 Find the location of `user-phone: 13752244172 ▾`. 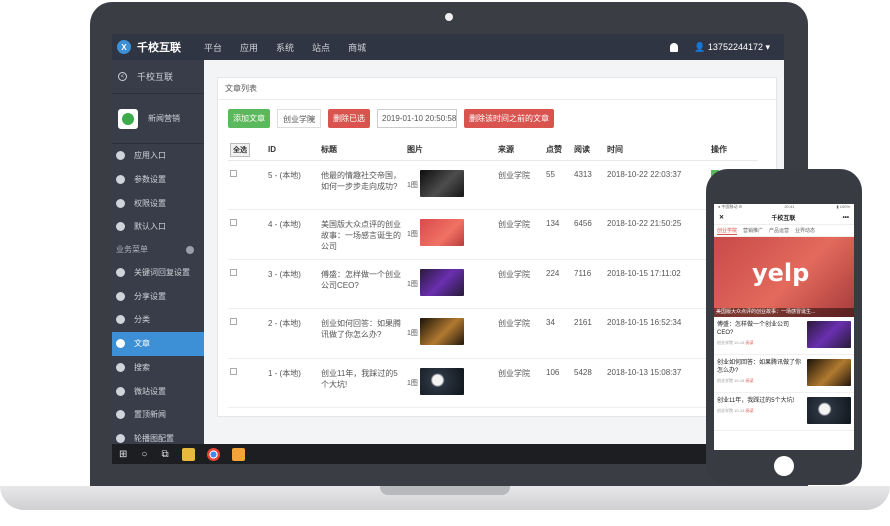

user-phone: 13752244172 ▾ is located at coordinates (738, 46).